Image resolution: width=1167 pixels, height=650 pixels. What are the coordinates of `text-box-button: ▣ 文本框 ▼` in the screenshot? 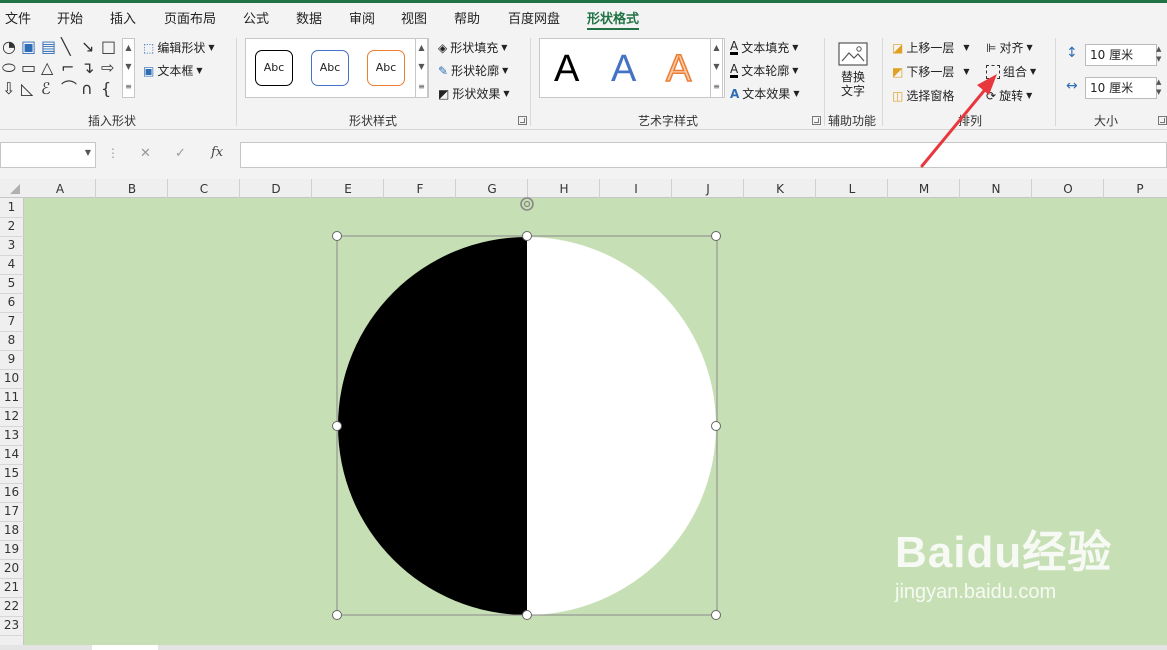 It's located at (173, 70).